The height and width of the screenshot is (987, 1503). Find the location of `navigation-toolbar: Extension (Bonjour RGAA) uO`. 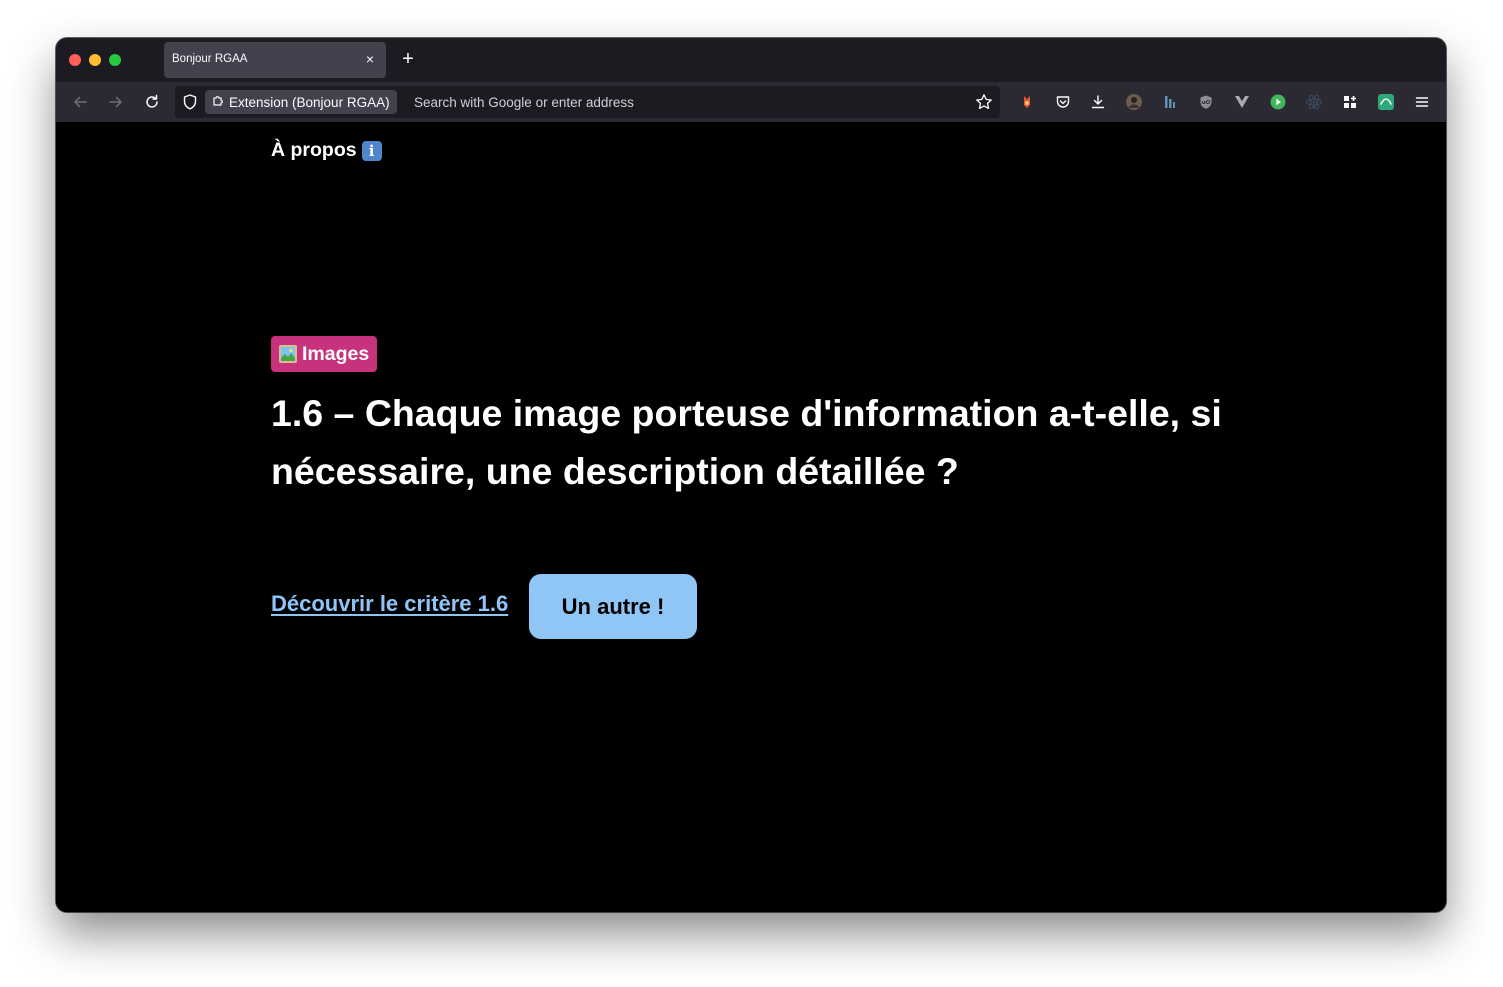

navigation-toolbar: Extension (Bonjour RGAA) uO is located at coordinates (751, 102).